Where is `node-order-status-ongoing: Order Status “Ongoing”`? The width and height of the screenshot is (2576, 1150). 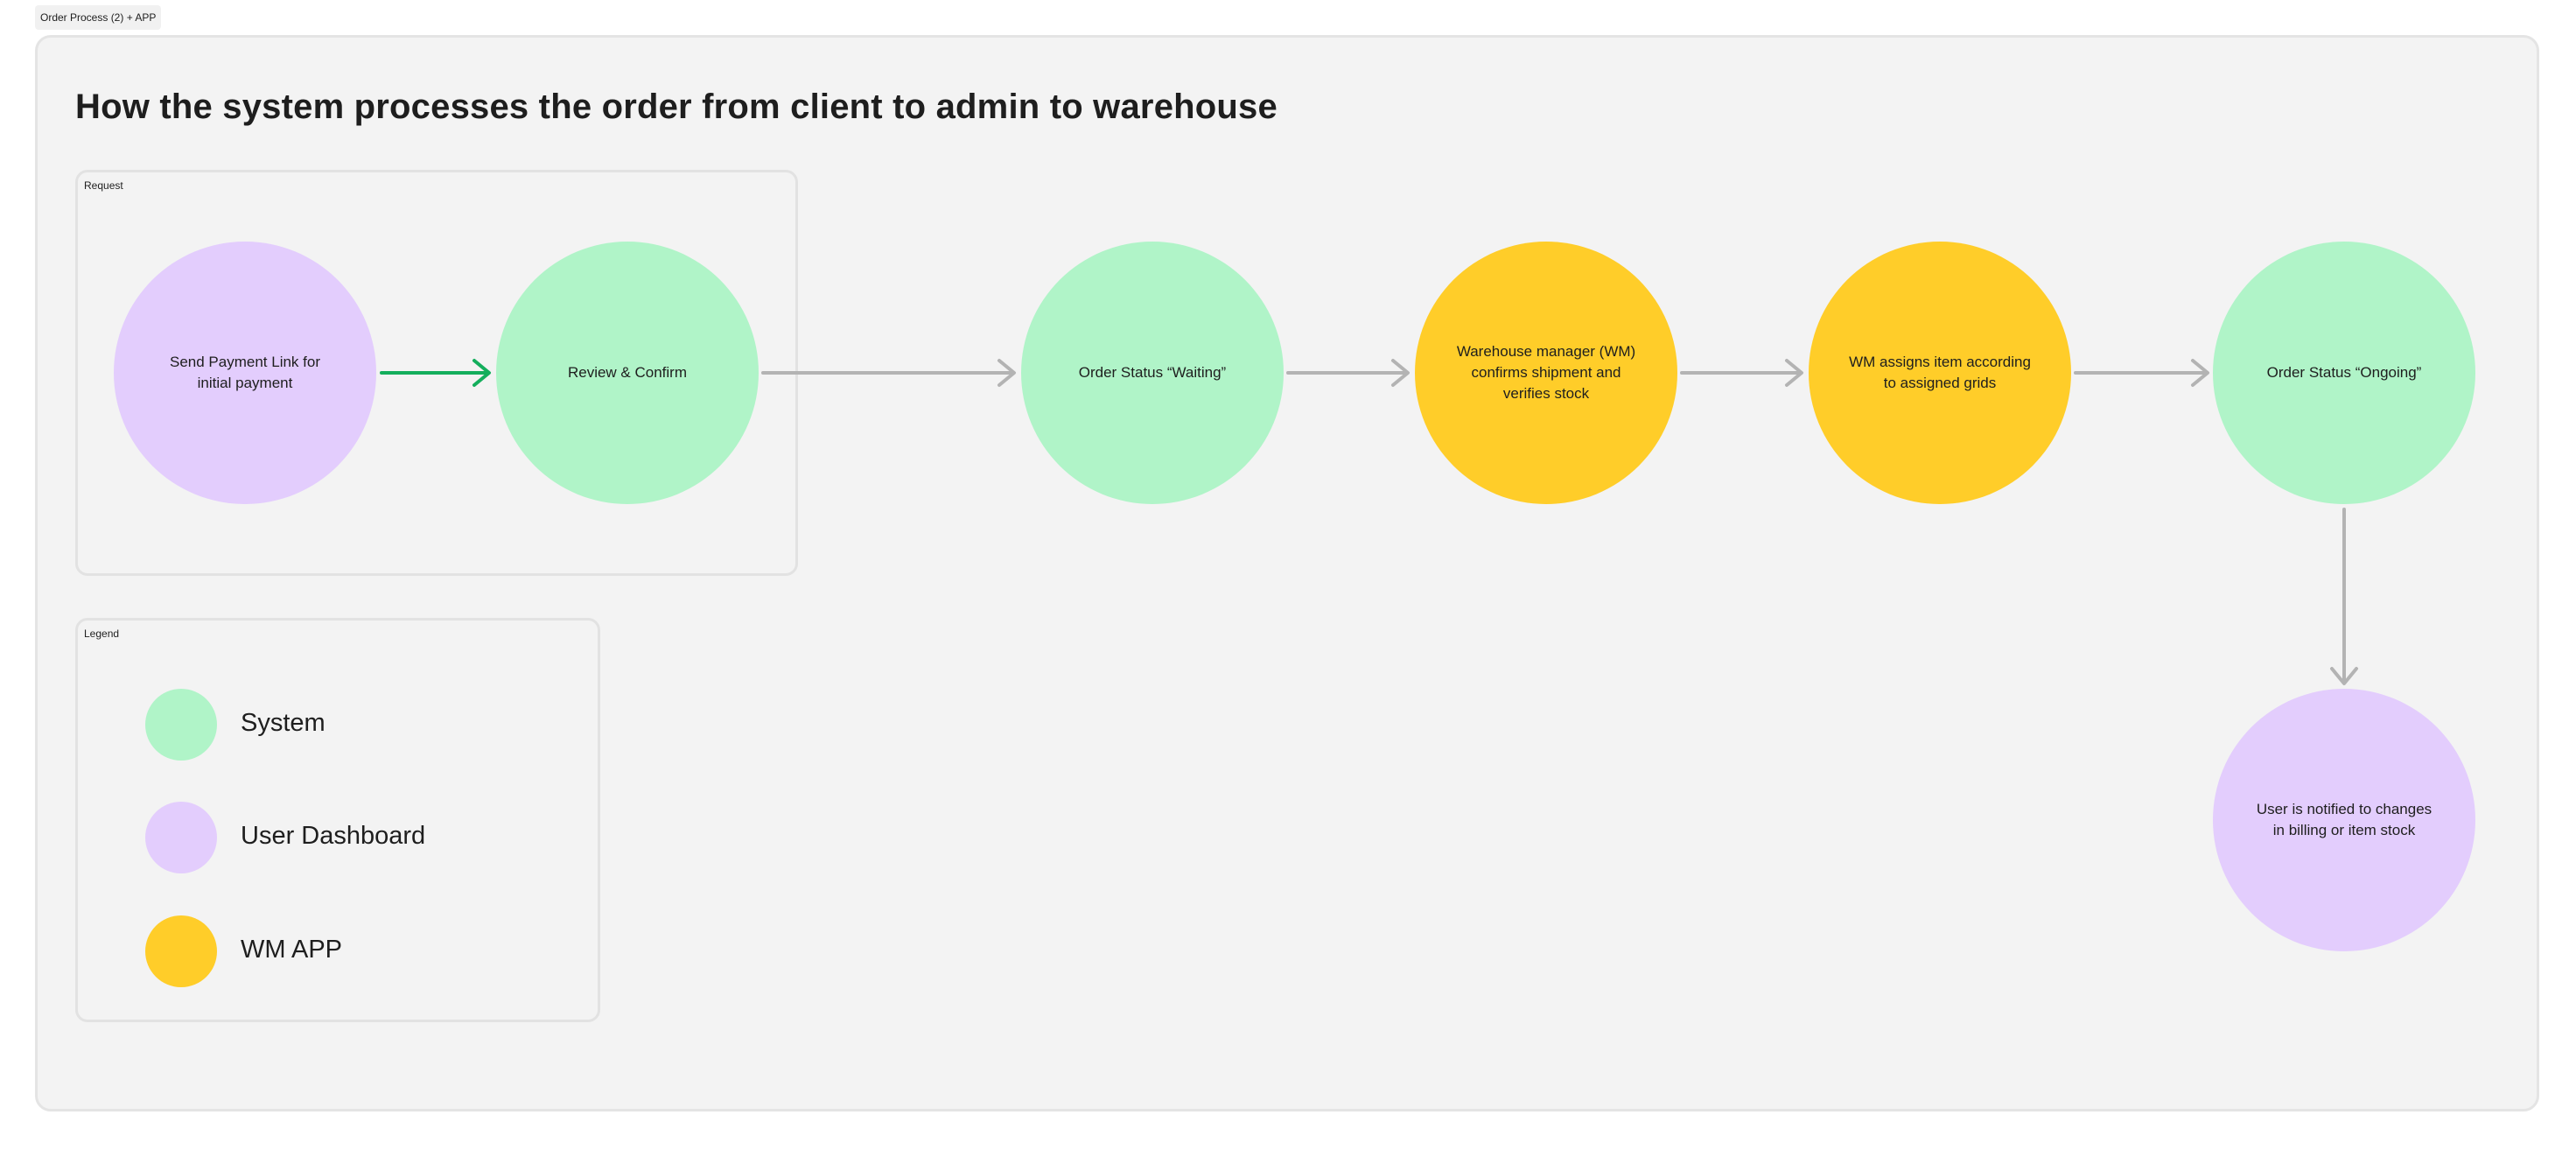 node-order-status-ongoing: Order Status “Ongoing” is located at coordinates (2344, 373).